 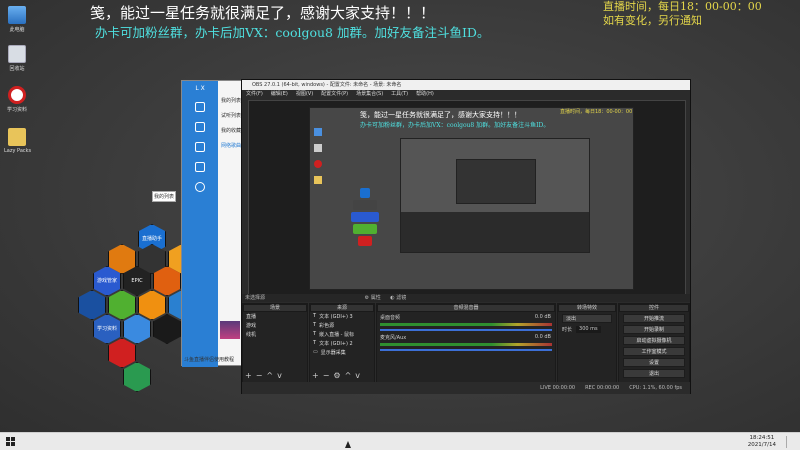 I want to click on scenes-dock-title: 场景, so click(x=275, y=308).